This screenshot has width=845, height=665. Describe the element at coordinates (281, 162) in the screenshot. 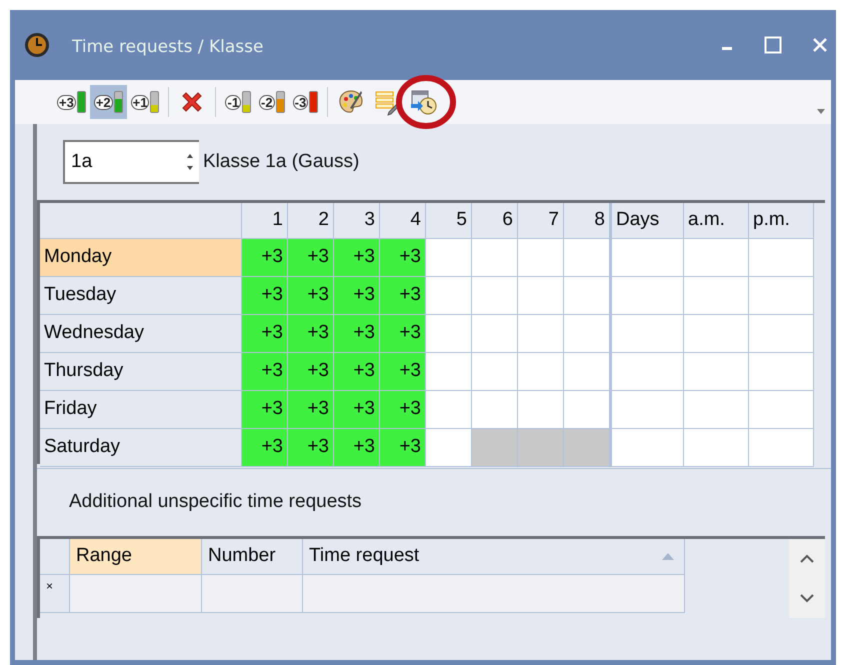

I see `class-description: Klasse 1a (Gauss)` at that location.